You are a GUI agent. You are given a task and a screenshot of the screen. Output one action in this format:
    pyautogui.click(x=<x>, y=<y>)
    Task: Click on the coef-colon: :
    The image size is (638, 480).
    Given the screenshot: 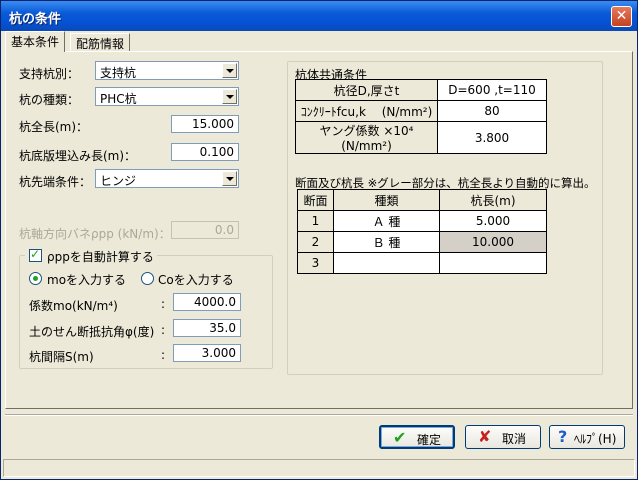 What is the action you would take?
    pyautogui.click(x=163, y=304)
    